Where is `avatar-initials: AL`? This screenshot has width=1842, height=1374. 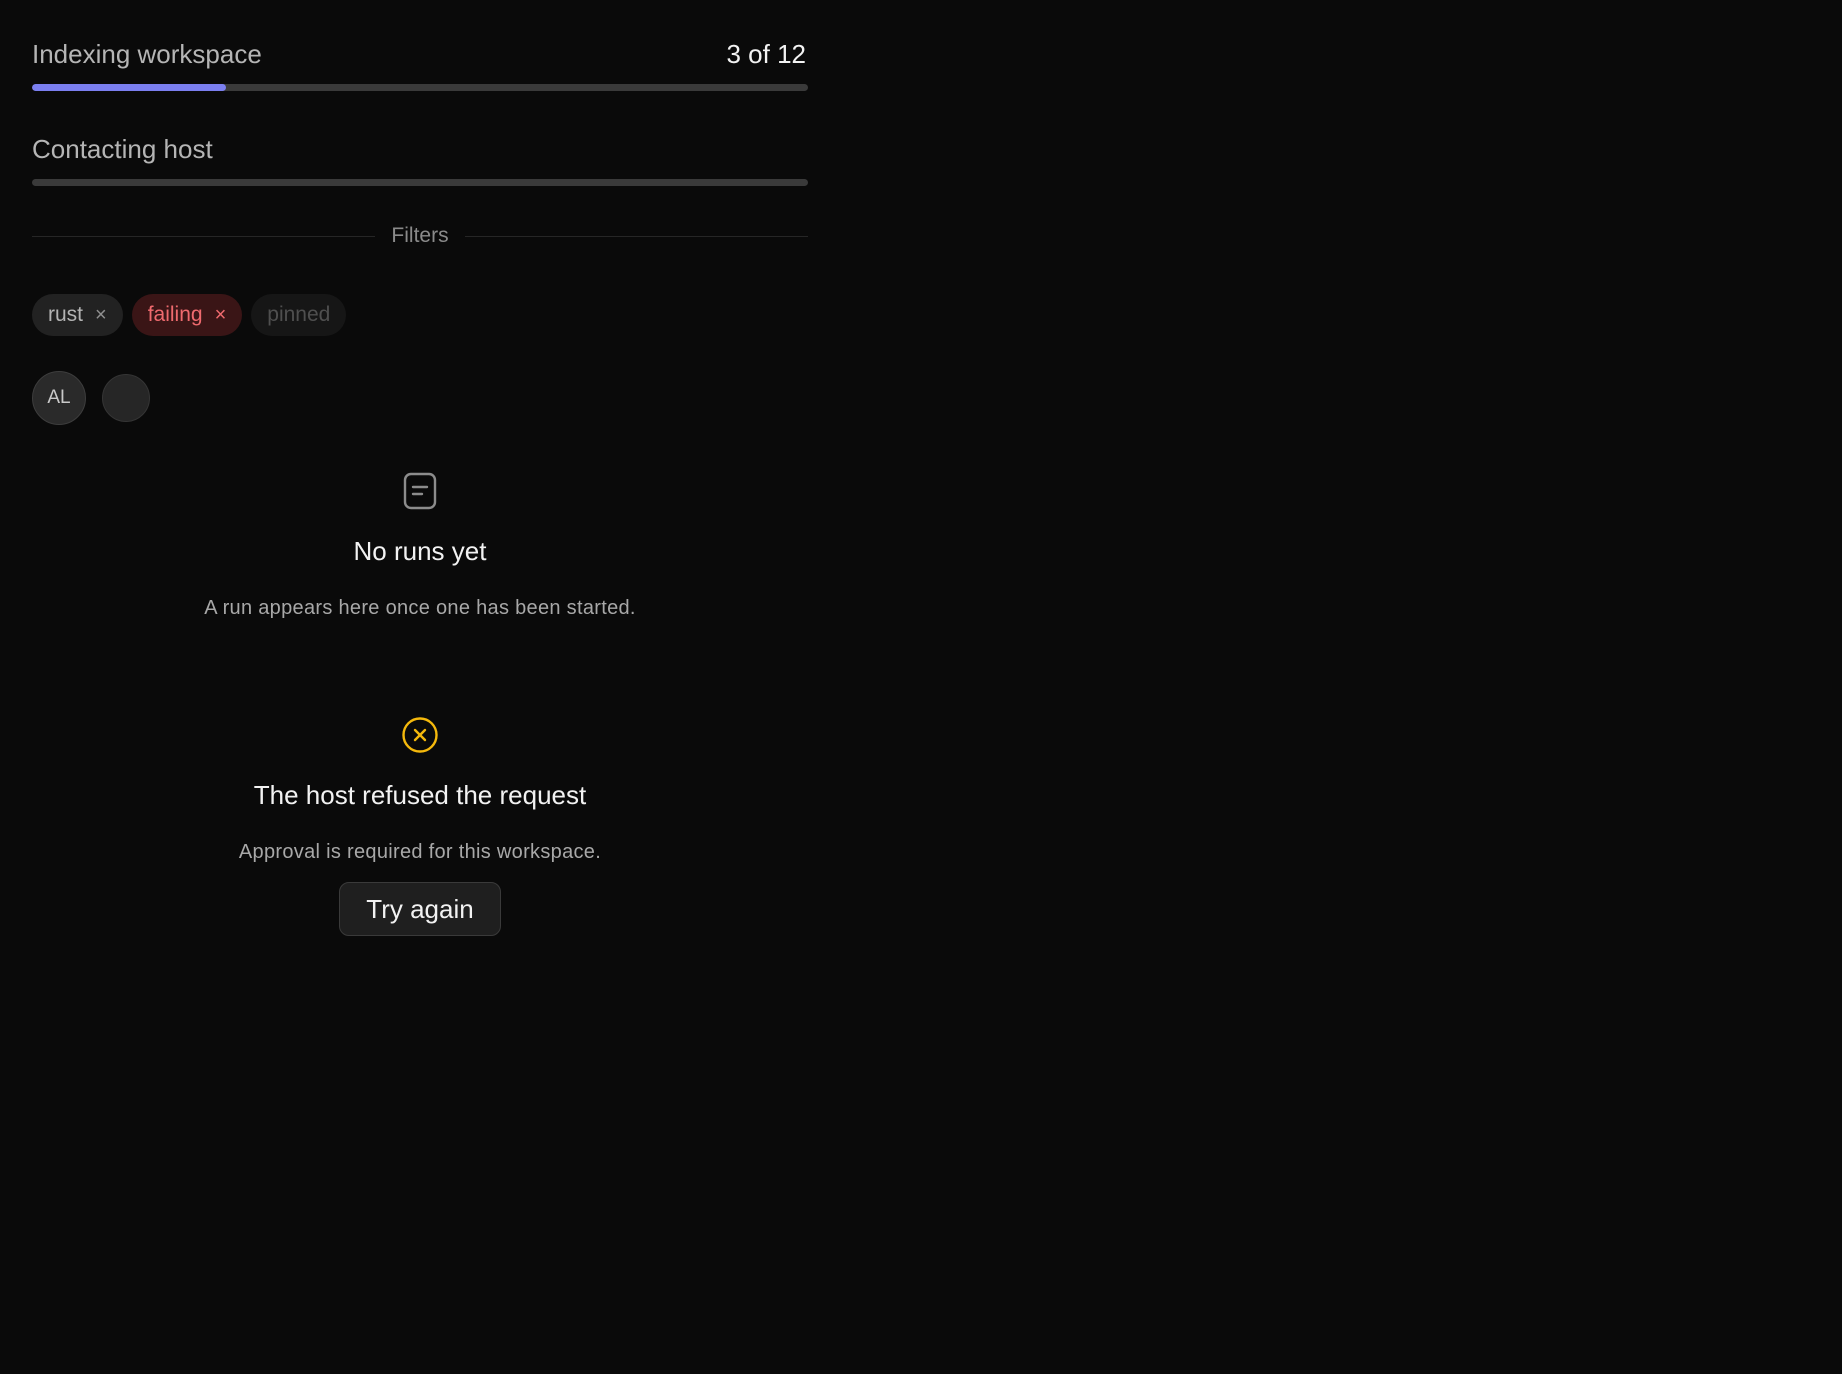
avatar-initials: AL is located at coordinates (59, 397).